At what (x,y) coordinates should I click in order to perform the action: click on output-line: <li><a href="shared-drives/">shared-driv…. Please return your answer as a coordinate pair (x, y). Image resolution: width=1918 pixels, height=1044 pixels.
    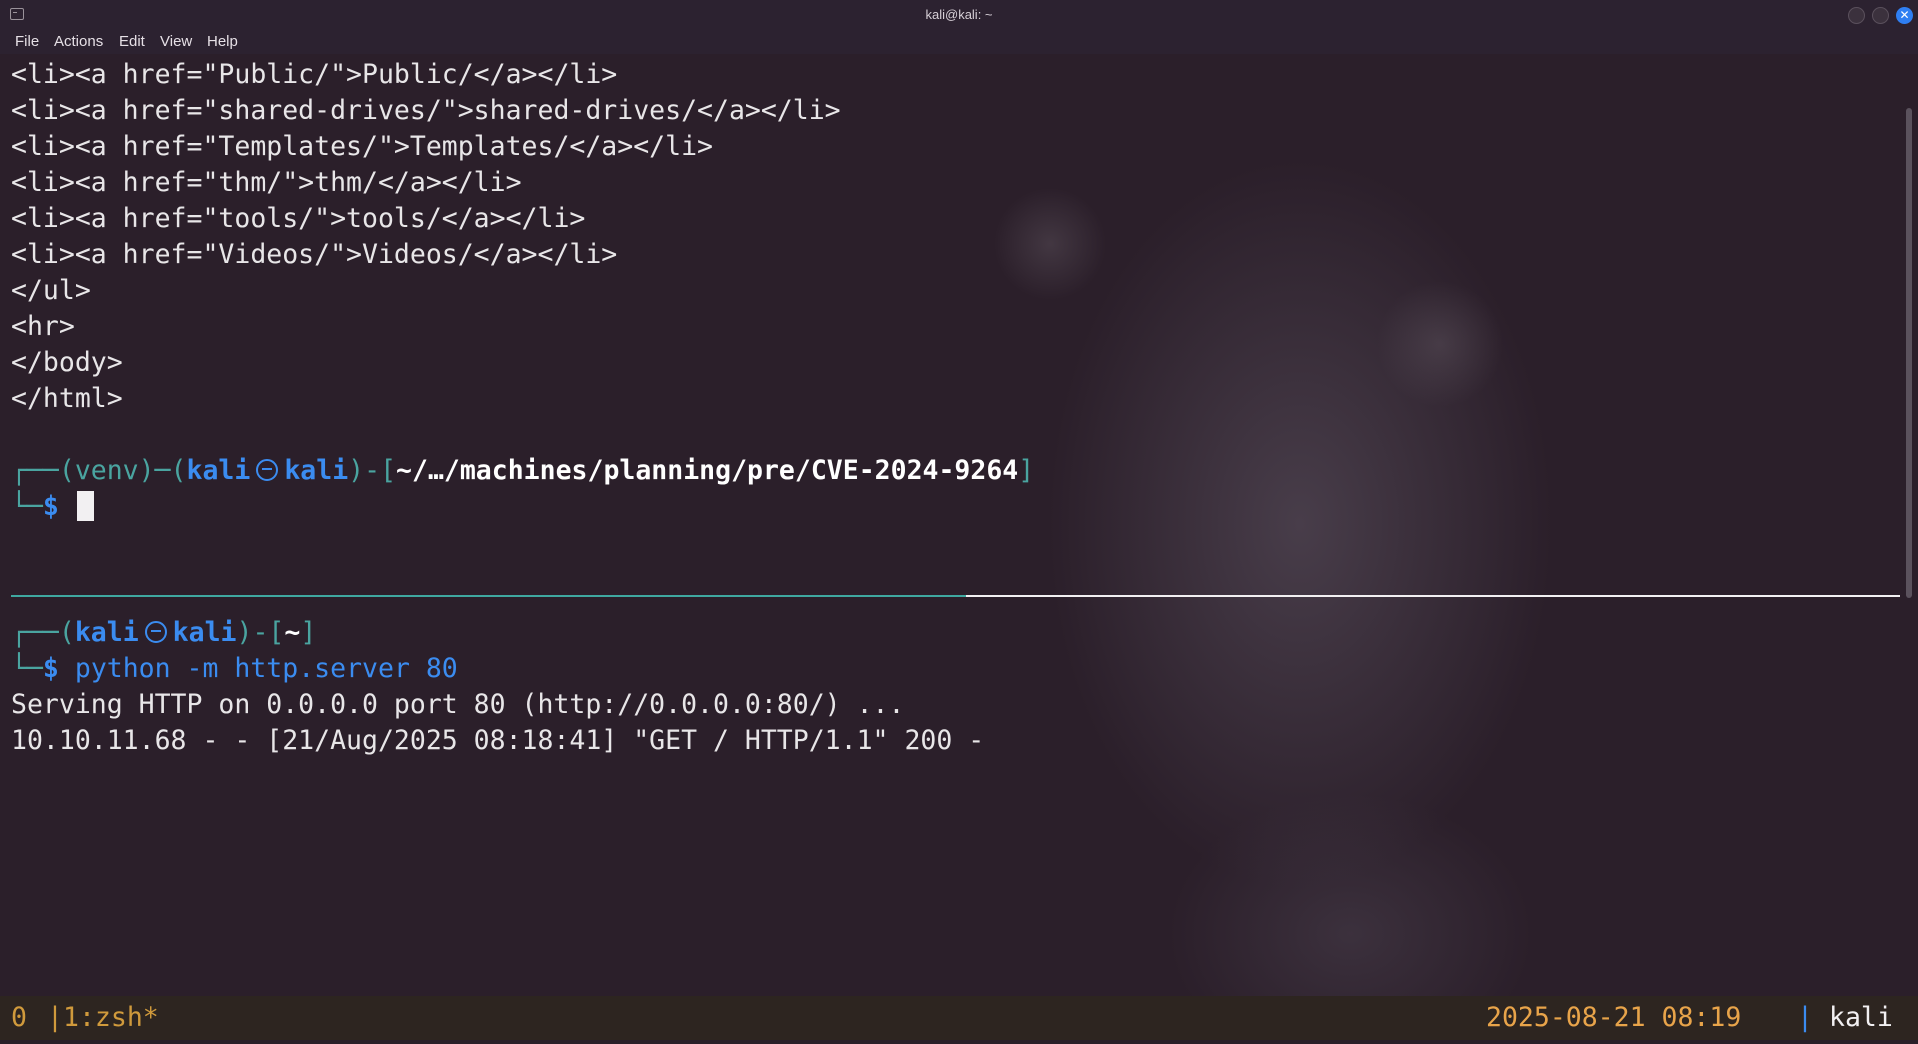
    Looking at the image, I should click on (426, 110).